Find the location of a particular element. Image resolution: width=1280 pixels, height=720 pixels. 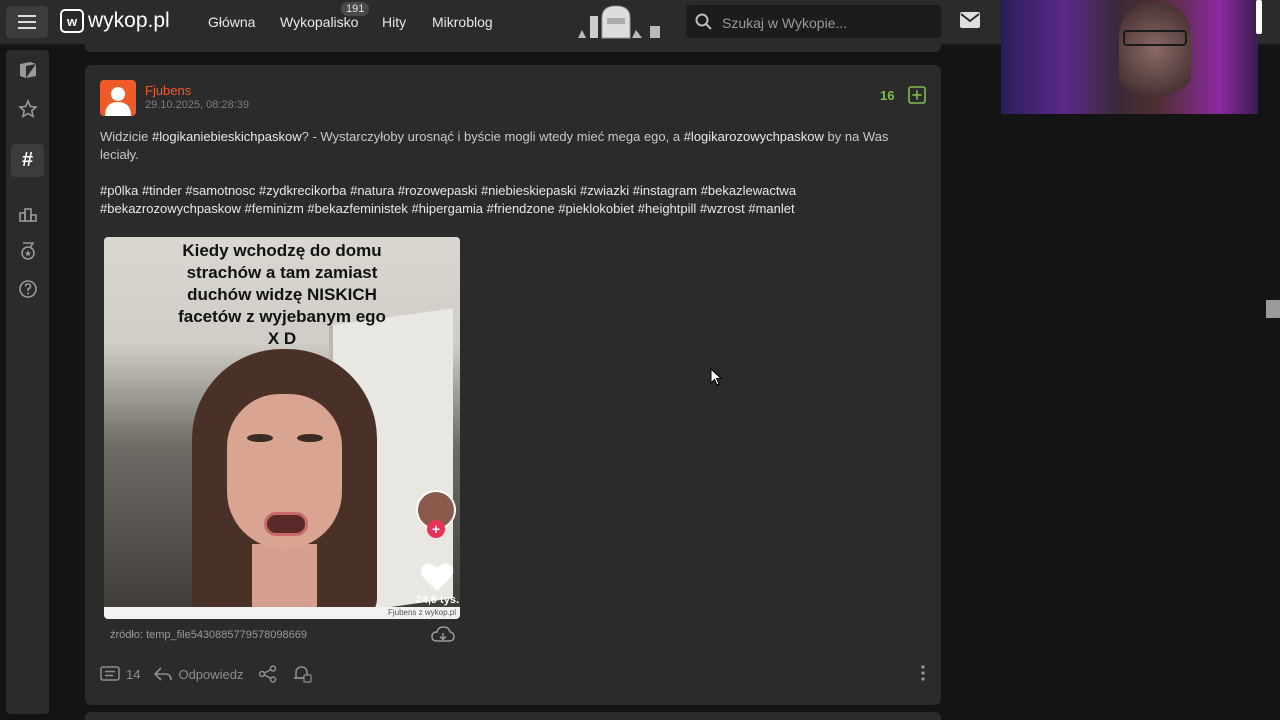

sidebar-item-awards is located at coordinates (27, 250).